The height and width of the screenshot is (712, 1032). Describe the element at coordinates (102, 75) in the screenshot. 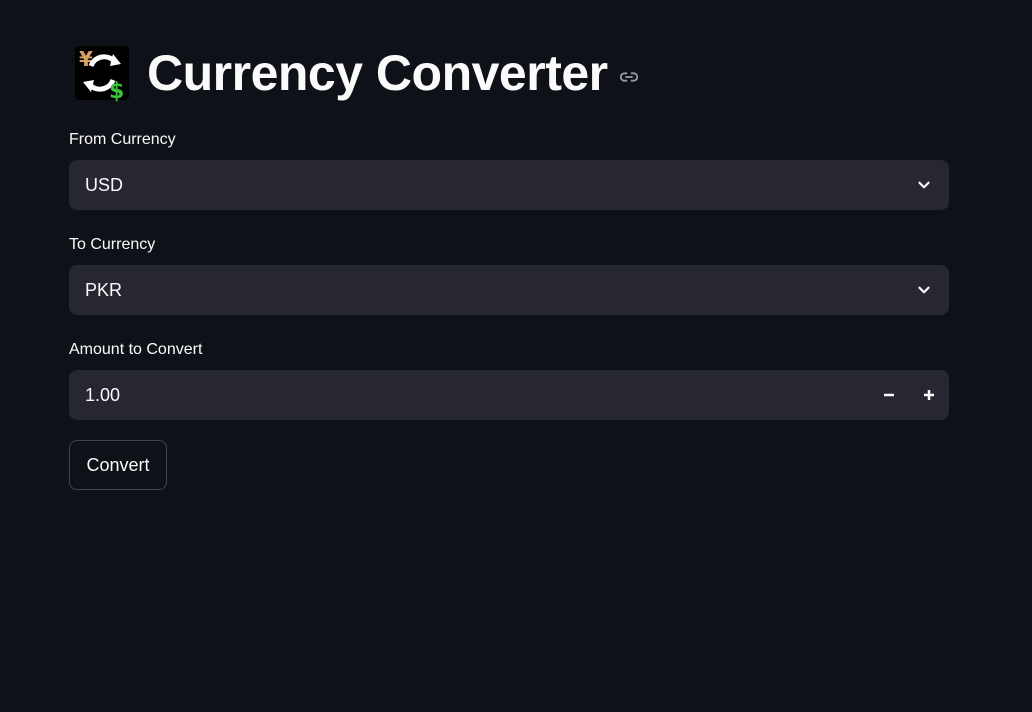

I see `currency-exchange-icon: ¥ $` at that location.